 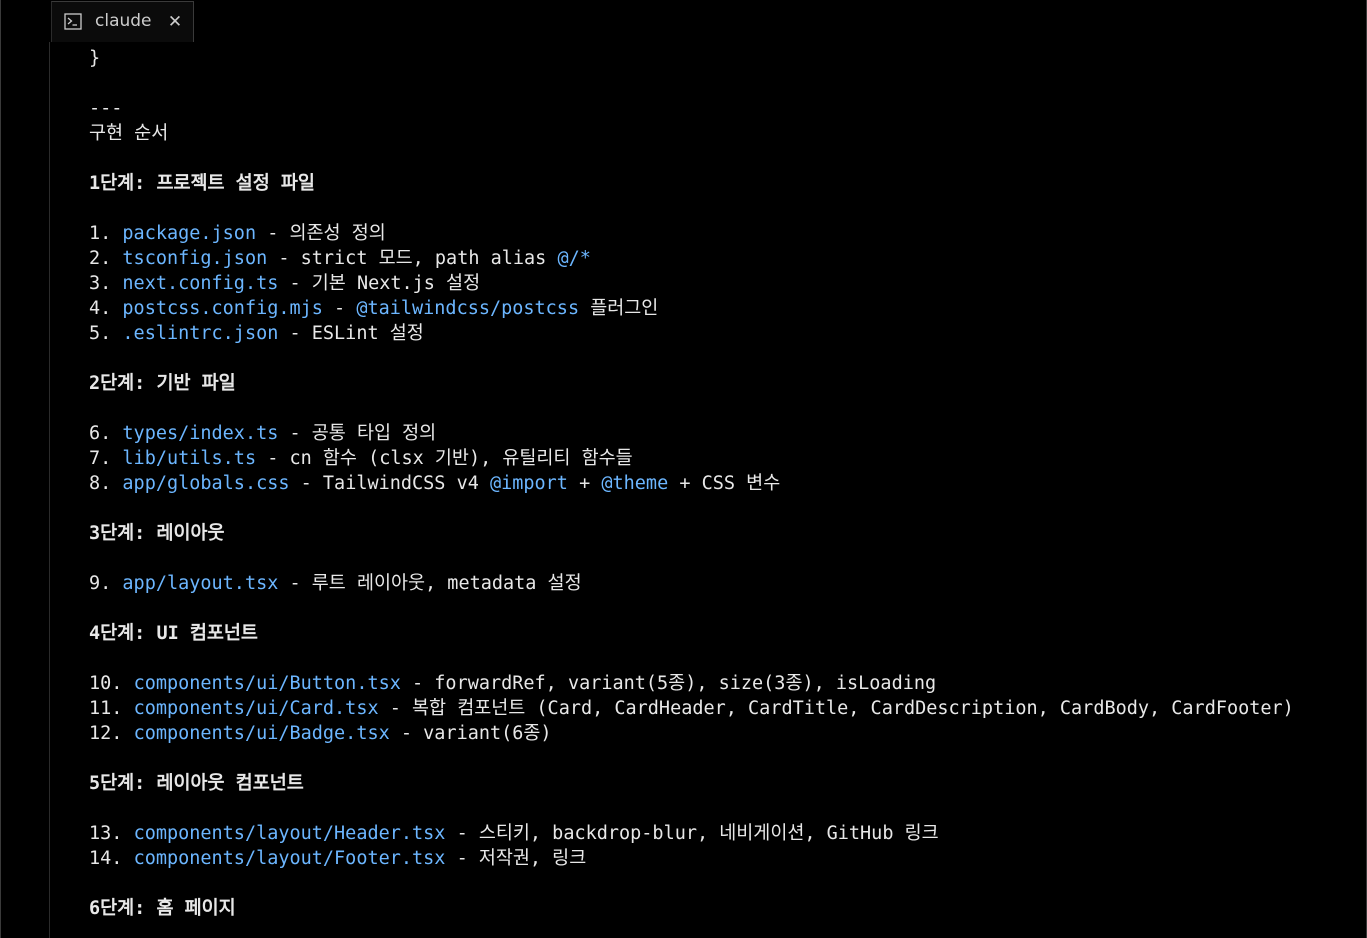 I want to click on output-line: 3단계: 레이아웃, so click(x=717, y=533).